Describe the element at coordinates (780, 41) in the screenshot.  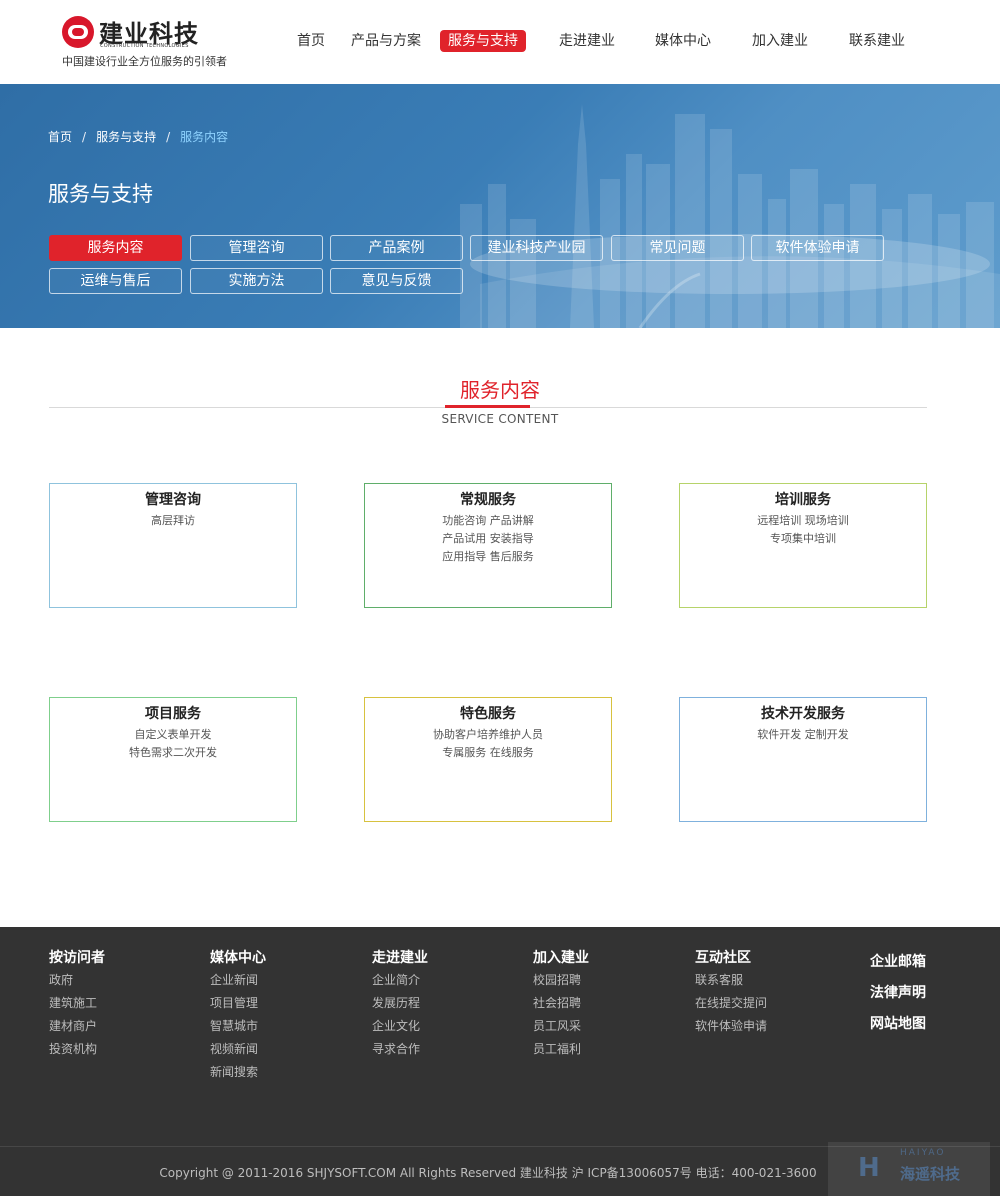
I see `nav-item-join: 加入建业` at that location.